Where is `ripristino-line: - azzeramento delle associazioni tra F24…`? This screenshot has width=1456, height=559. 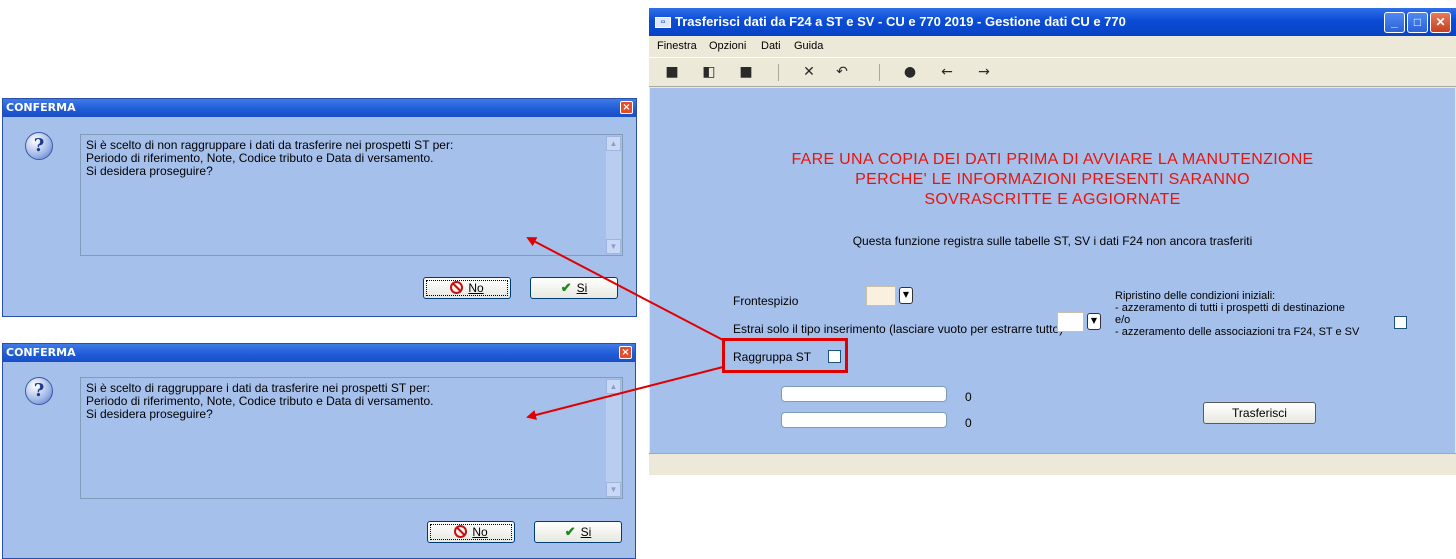
ripristino-line: - azzeramento delle associazioni tra F24… is located at coordinates (1237, 332).